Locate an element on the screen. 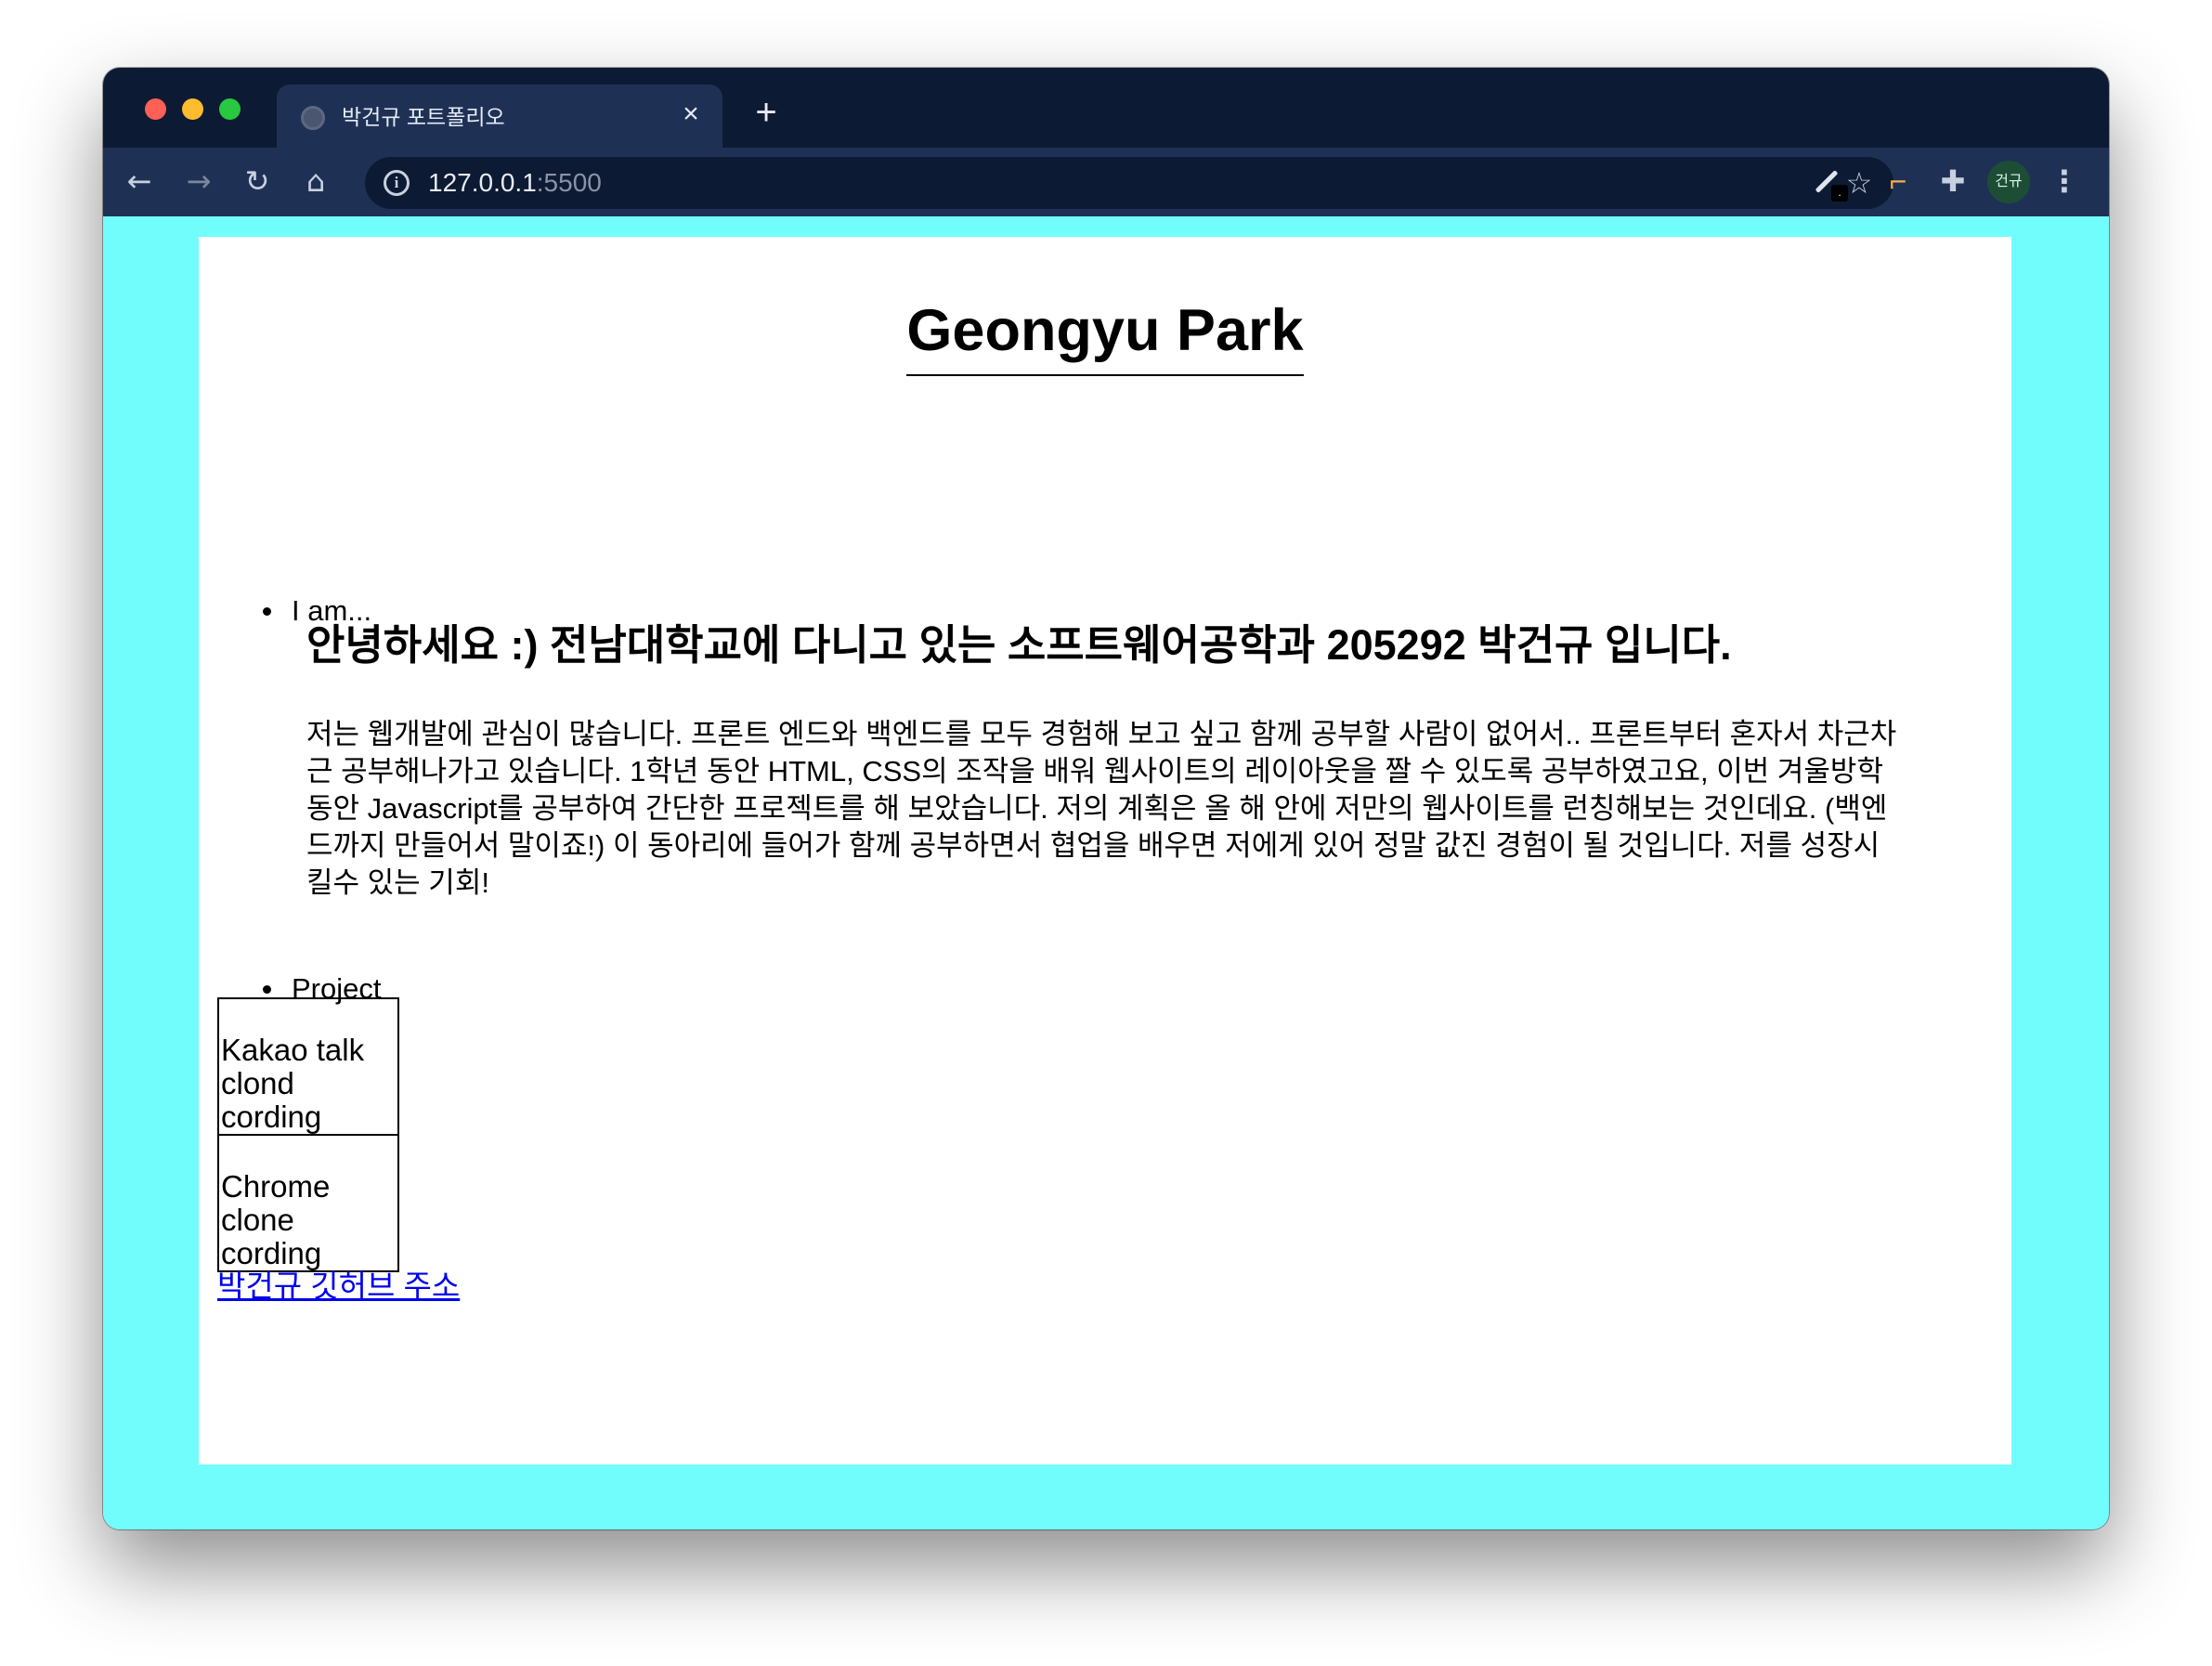  forward-icon: → is located at coordinates (198, 181).